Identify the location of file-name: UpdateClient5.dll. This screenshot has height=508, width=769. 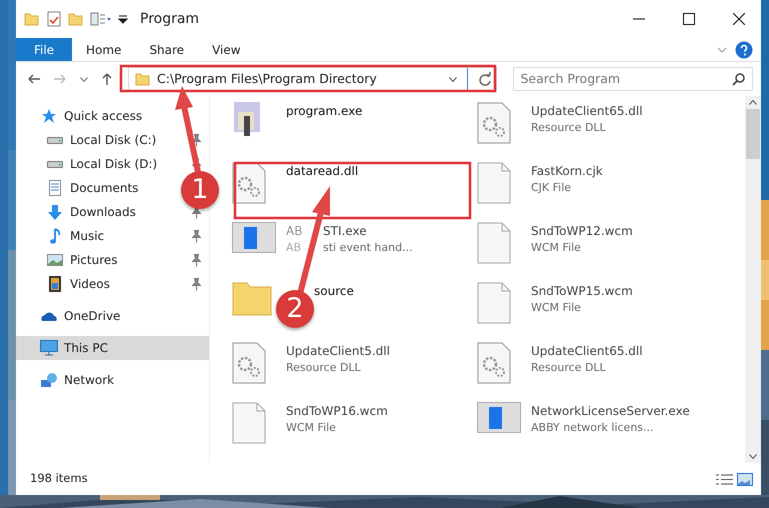
(338, 351).